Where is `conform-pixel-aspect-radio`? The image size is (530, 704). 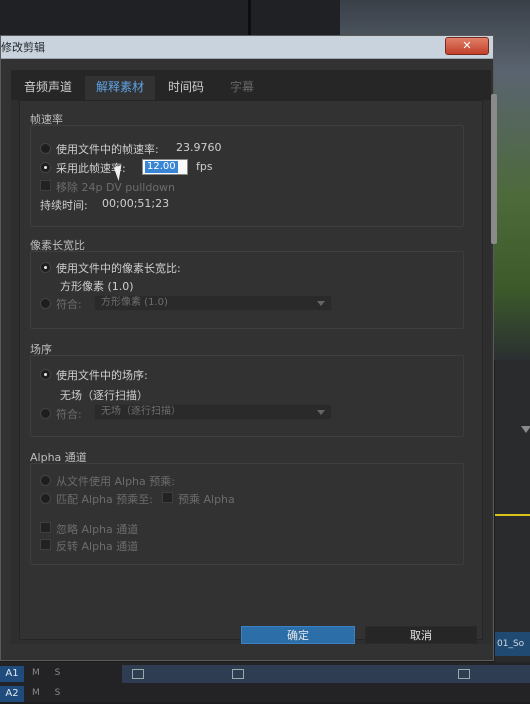 conform-pixel-aspect-radio is located at coordinates (45, 303).